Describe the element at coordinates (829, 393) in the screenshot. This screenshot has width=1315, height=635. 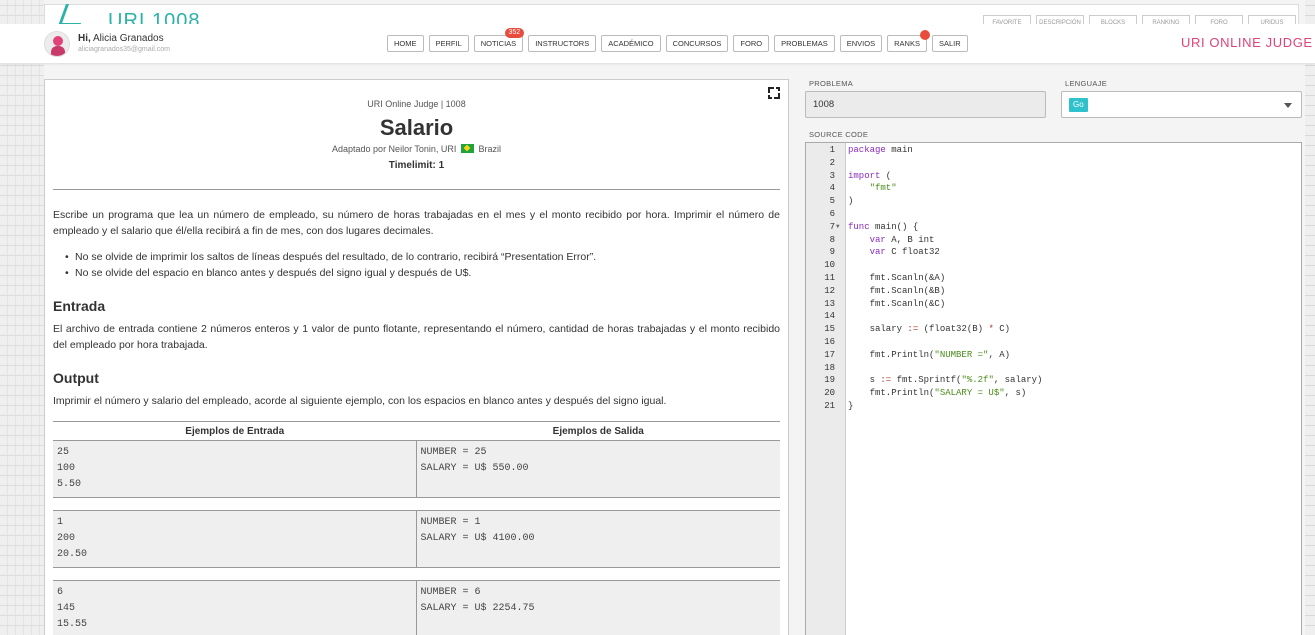
I see `line-number: 20` at that location.